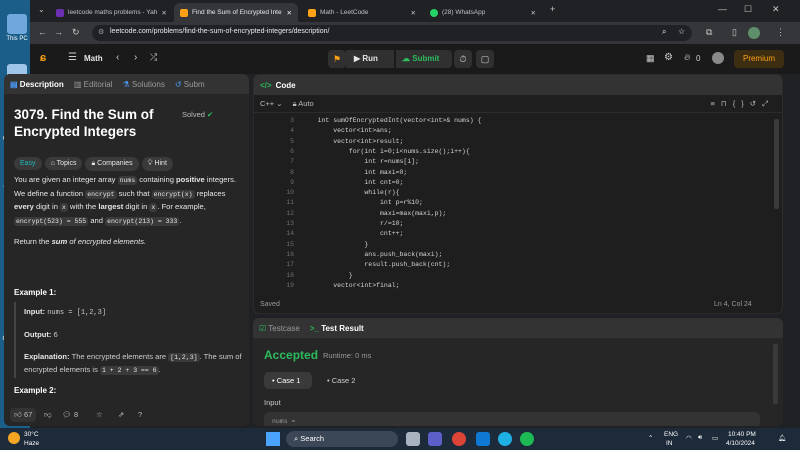 The width and height of the screenshot is (800, 450). I want to click on braces-icon: {}, so click(741, 103).